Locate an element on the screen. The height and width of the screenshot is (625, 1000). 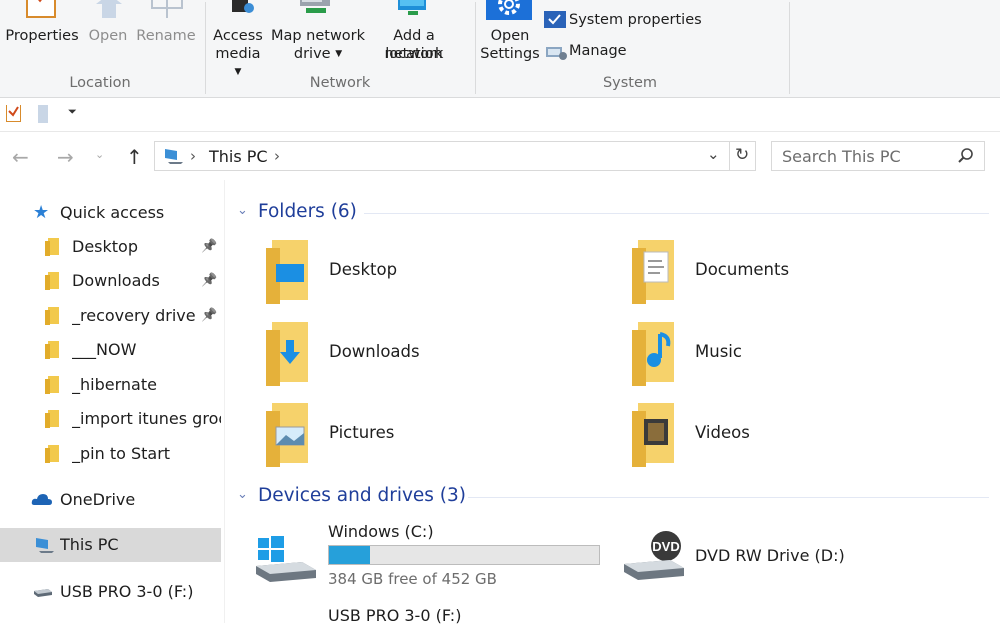
nav-label: This PC is located at coordinates (89, 544).